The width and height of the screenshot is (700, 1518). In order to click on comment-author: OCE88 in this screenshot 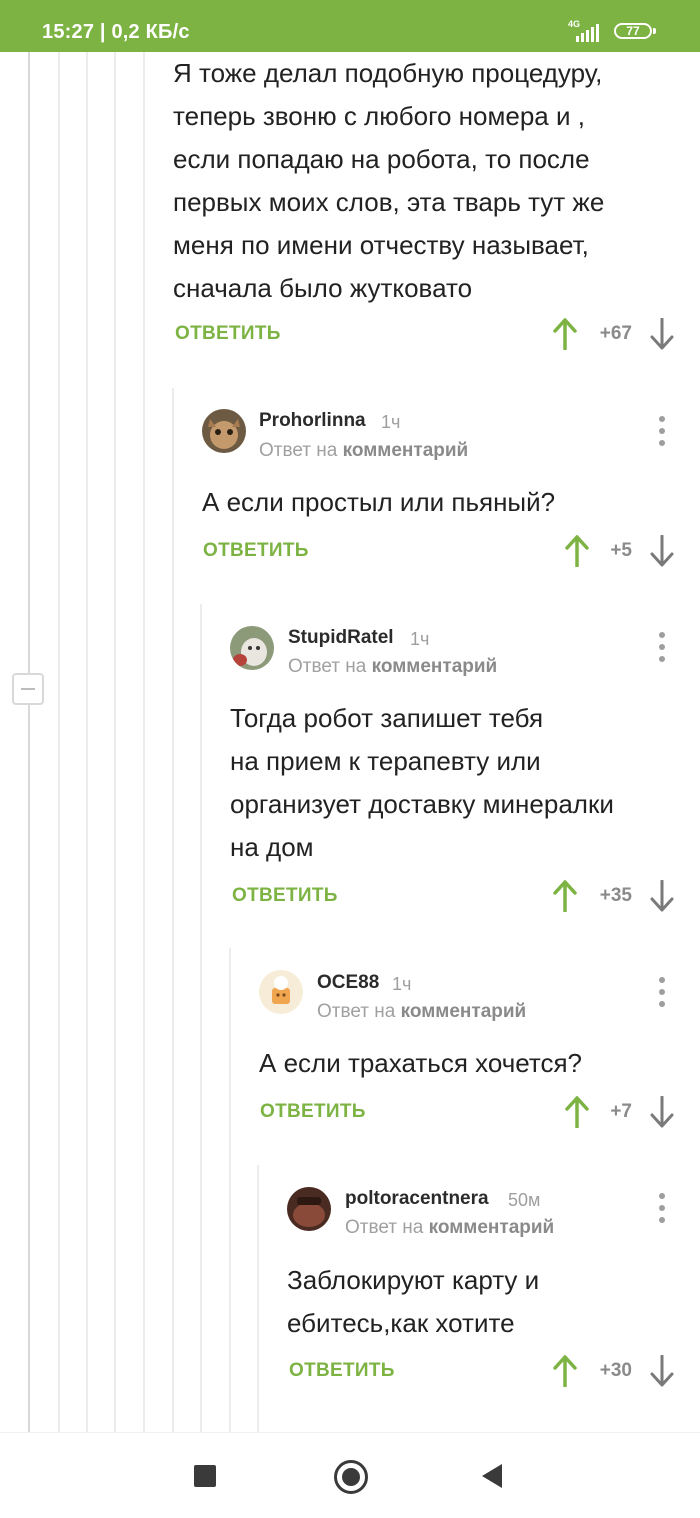, I will do `click(348, 983)`.